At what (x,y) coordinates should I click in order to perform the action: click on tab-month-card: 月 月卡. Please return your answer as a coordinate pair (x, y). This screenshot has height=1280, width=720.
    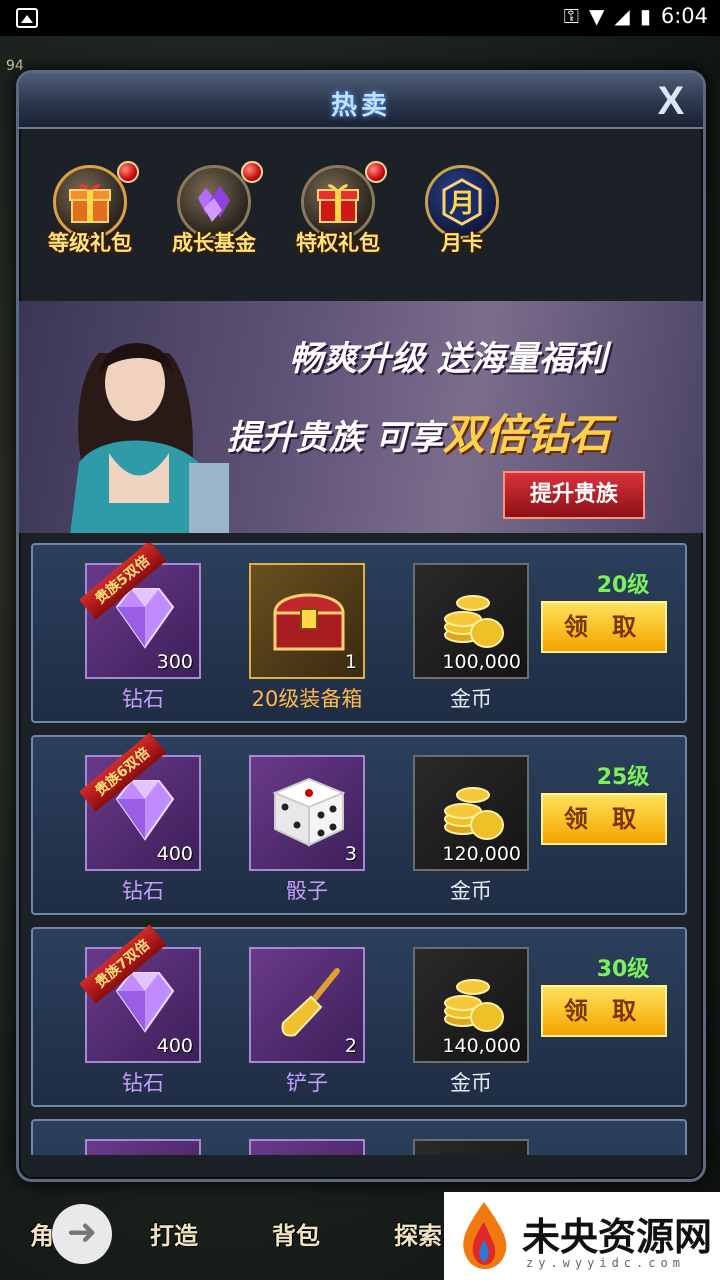
    Looking at the image, I should click on (462, 220).